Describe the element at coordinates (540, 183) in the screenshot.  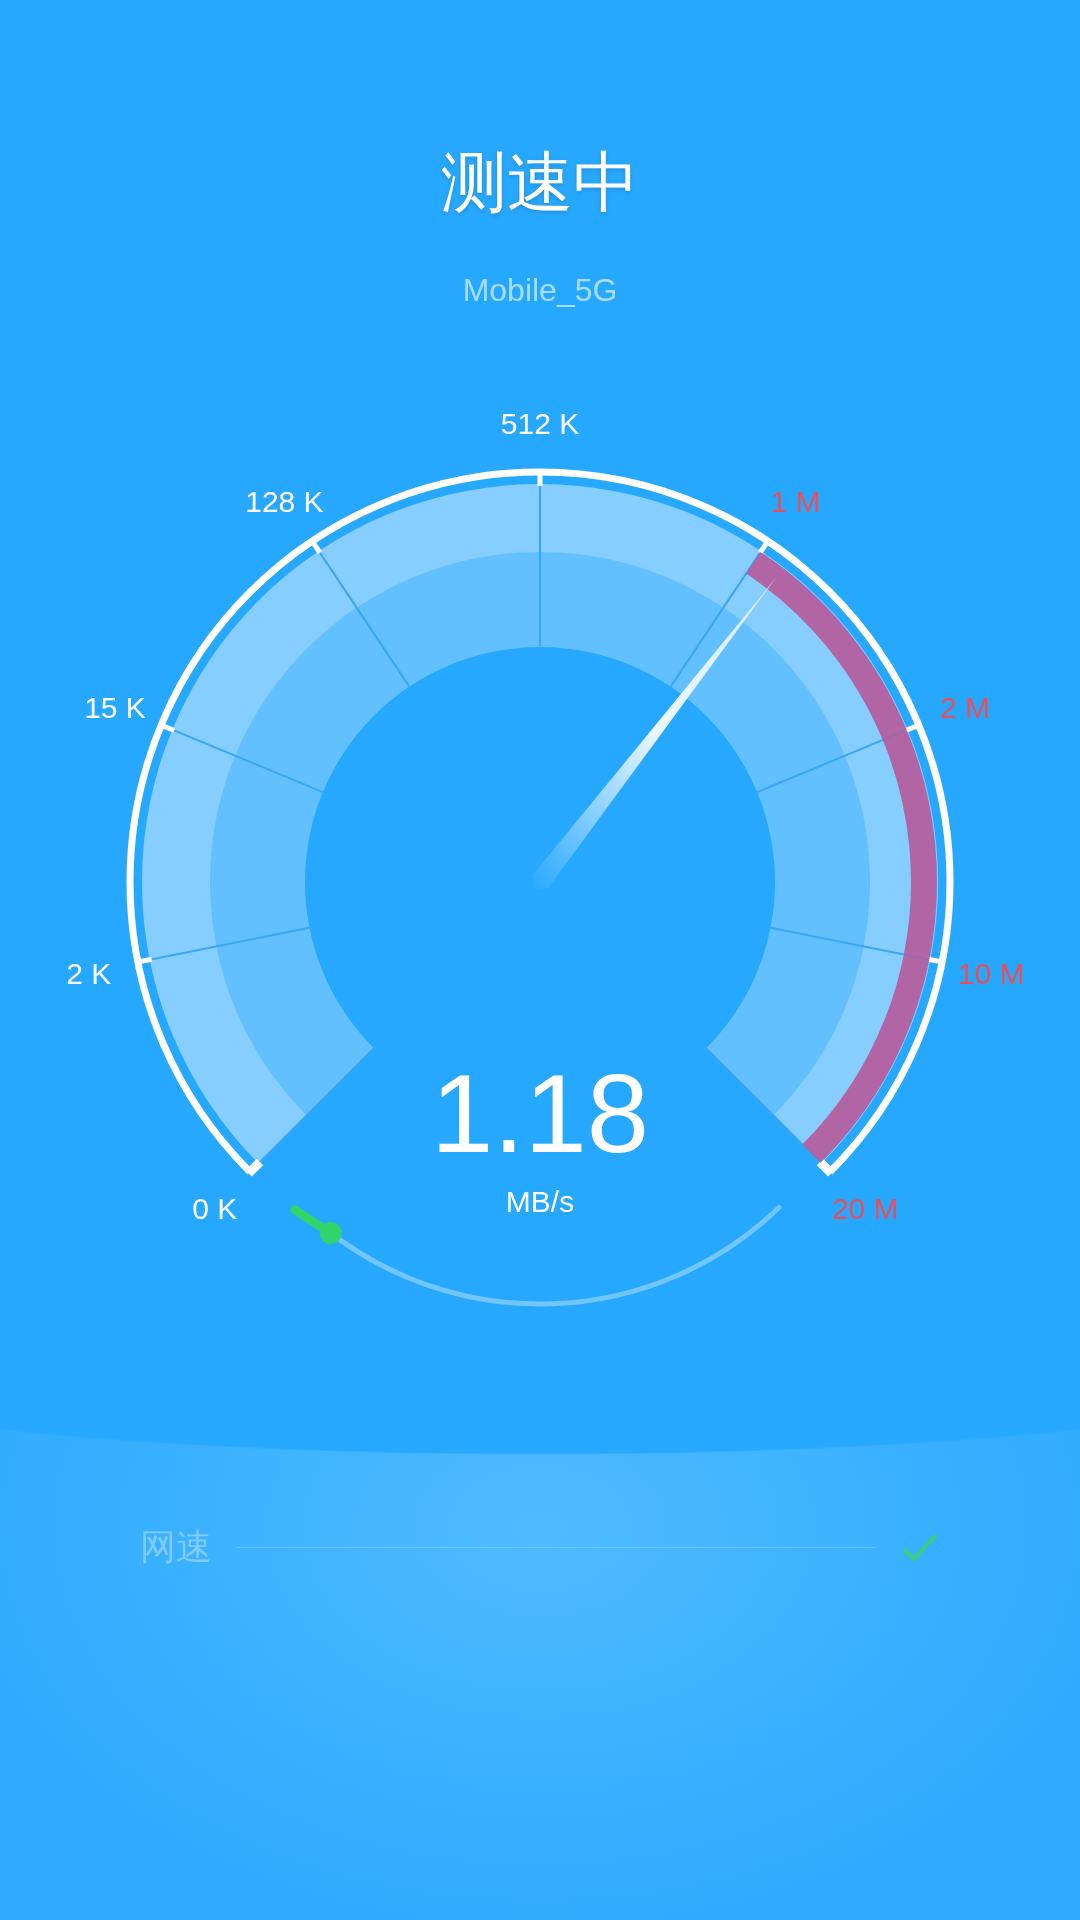
I see `page-title: 测速中` at that location.